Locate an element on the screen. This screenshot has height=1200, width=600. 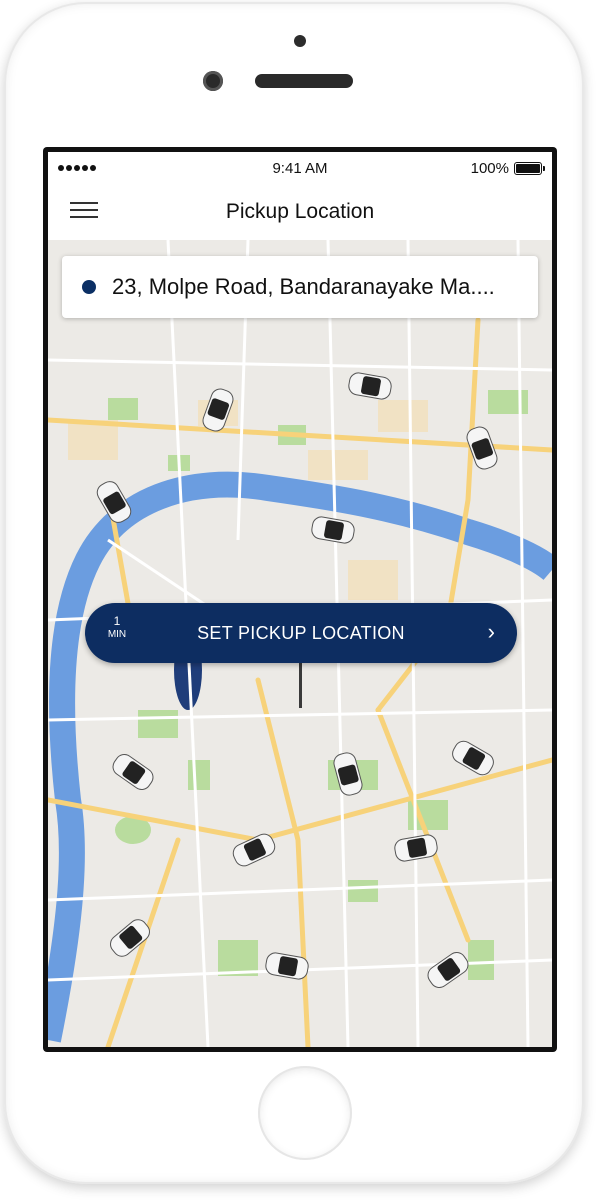
status-time: 9:41 AM is located at coordinates (300, 168).